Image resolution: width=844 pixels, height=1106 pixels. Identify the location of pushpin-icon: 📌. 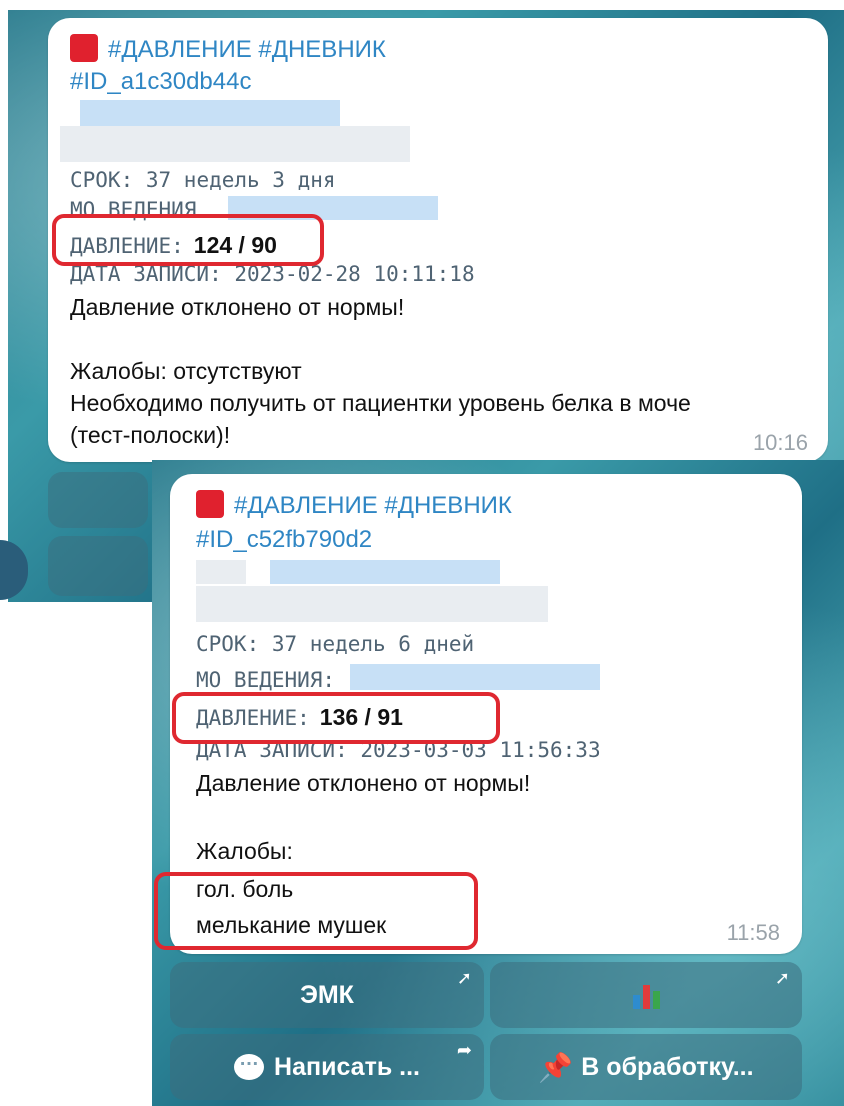
(556, 1067).